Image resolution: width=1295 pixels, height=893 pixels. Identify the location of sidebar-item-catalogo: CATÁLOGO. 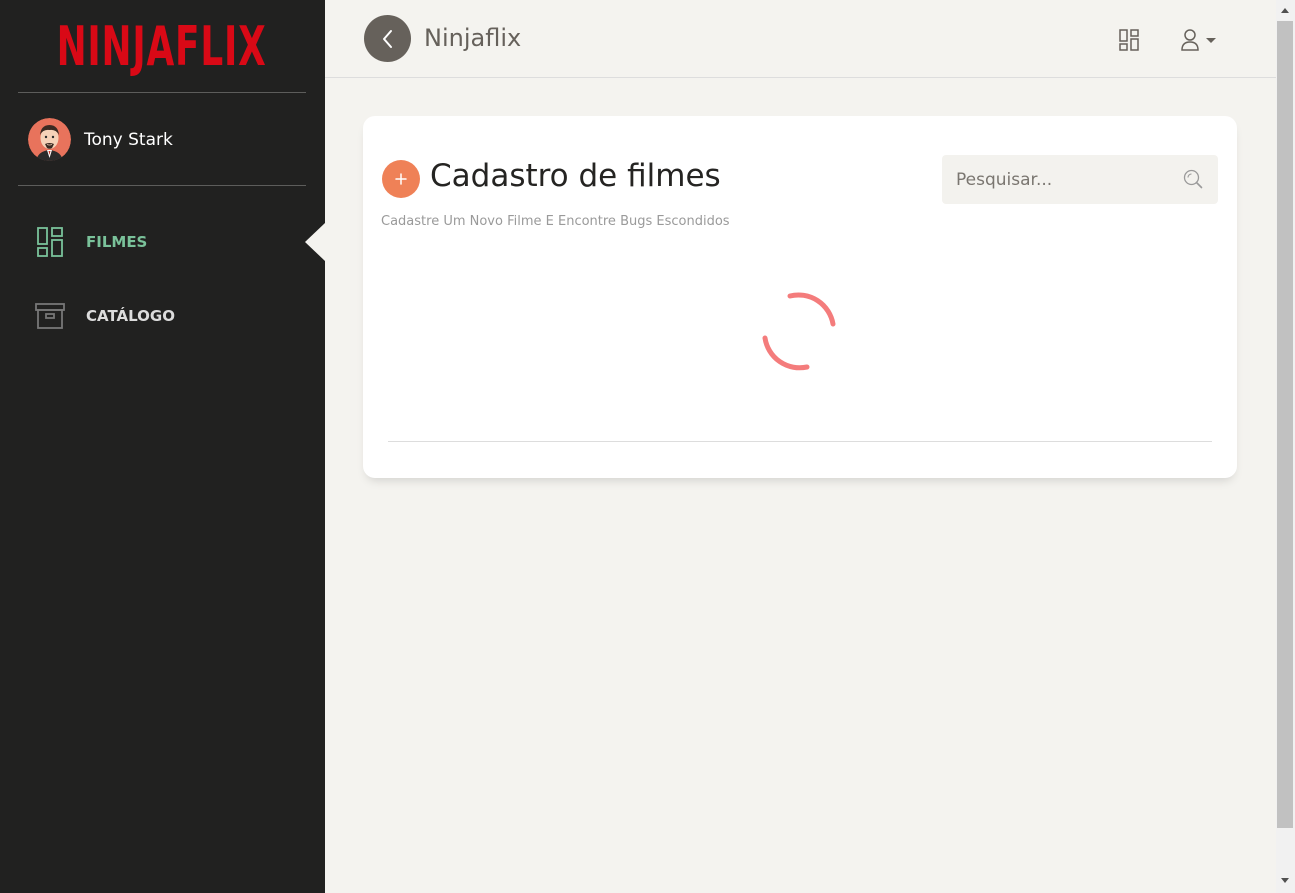
(162, 316).